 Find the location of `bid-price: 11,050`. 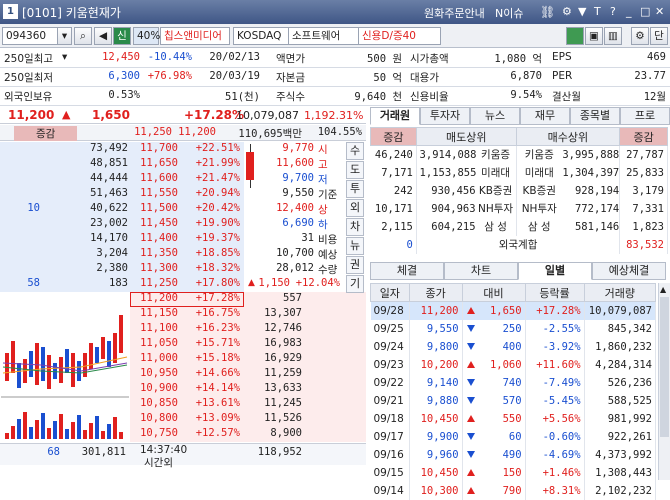

bid-price: 11,050 is located at coordinates (155, 343).